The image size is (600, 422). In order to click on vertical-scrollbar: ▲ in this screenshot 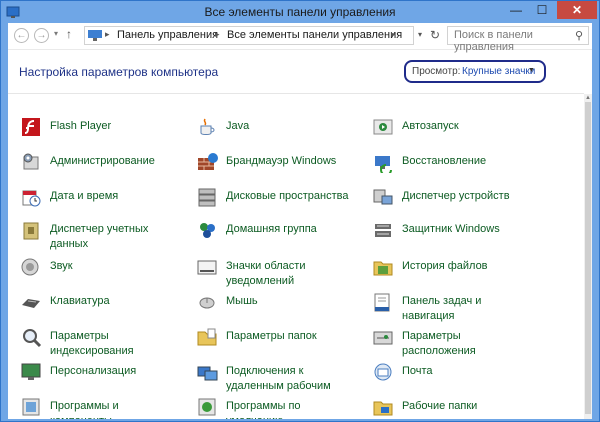, I will do `click(588, 256)`.